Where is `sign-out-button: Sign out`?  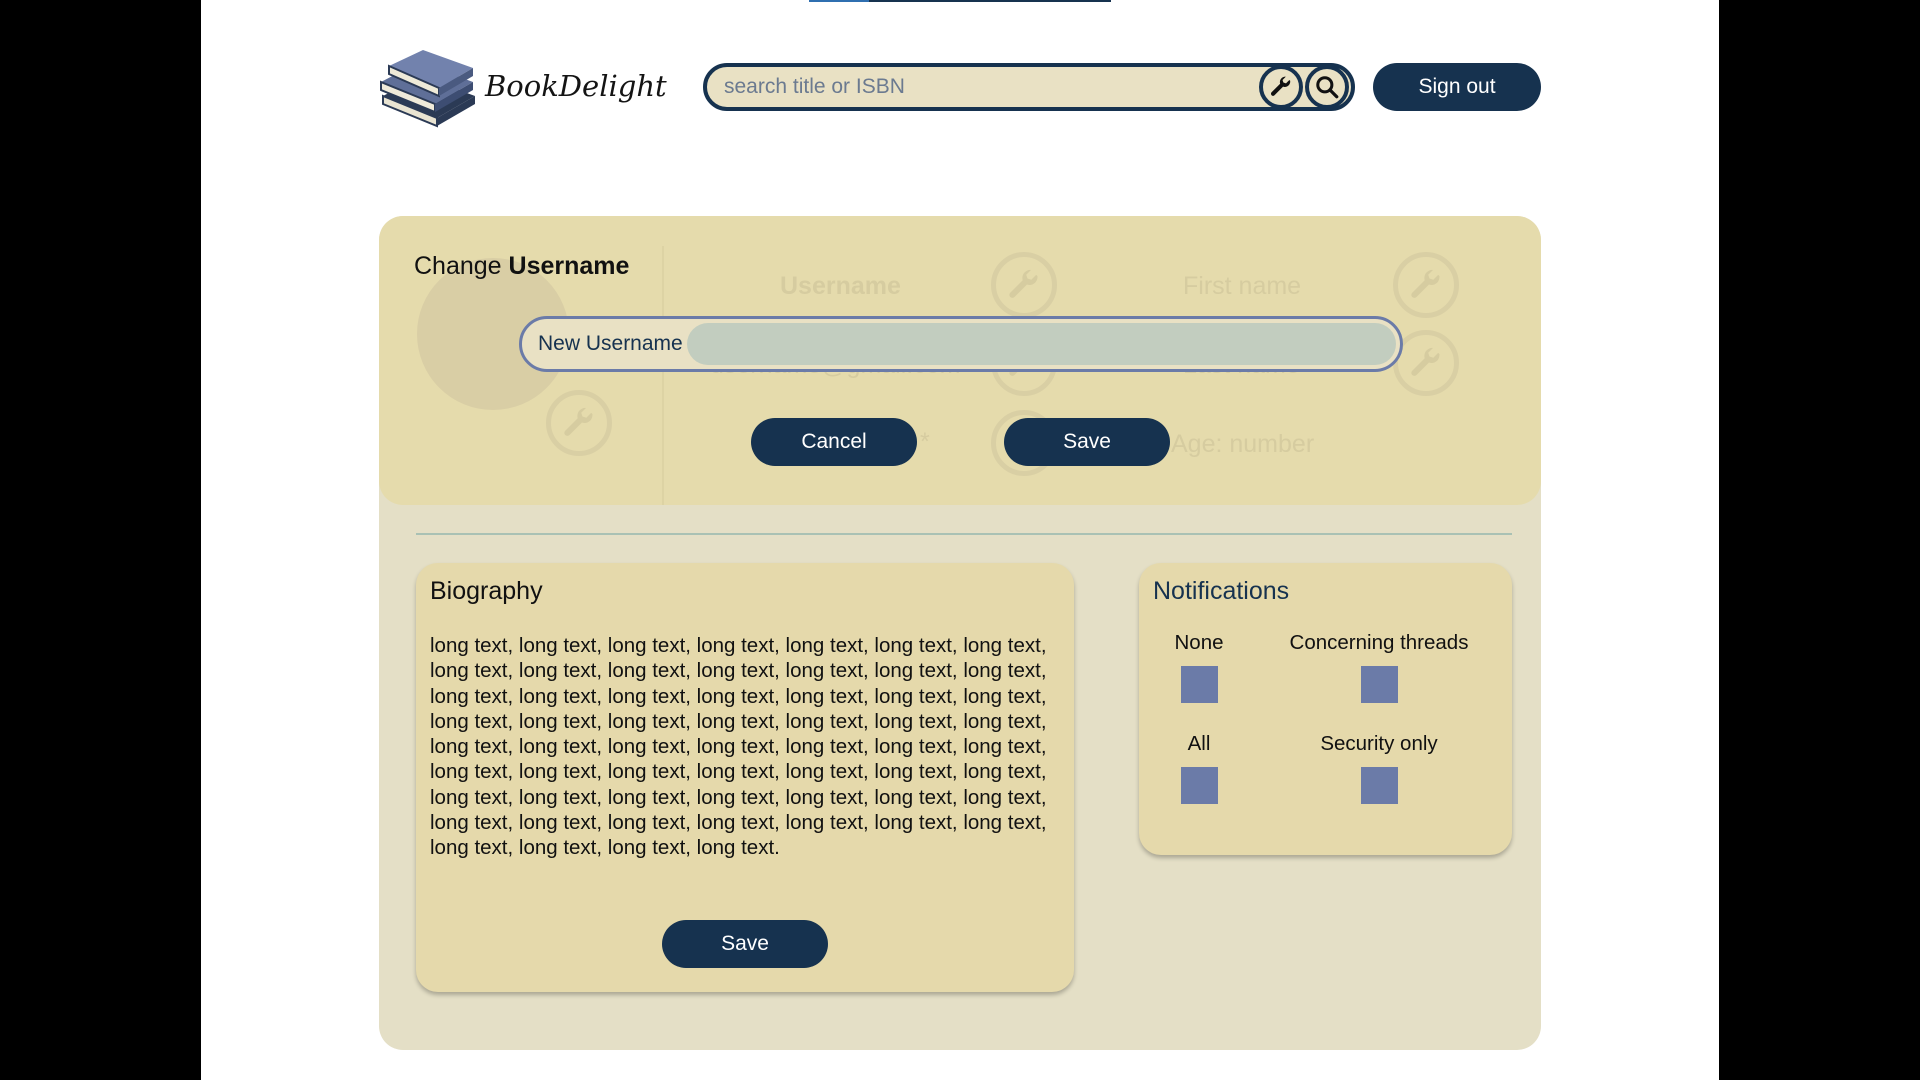
sign-out-button: Sign out is located at coordinates (1457, 87).